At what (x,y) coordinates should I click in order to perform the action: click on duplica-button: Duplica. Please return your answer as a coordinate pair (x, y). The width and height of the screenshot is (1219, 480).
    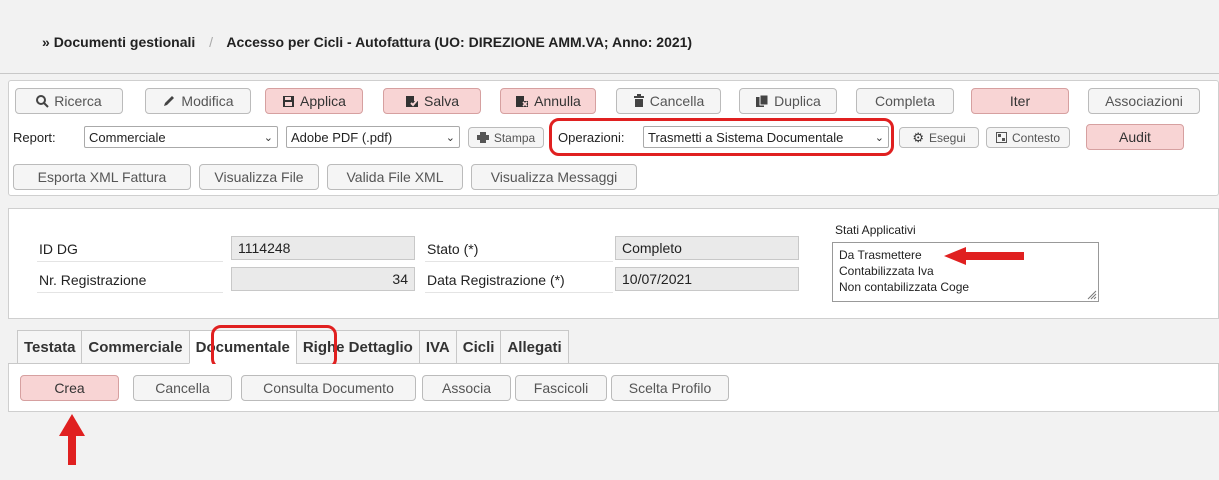
    Looking at the image, I should click on (788, 101).